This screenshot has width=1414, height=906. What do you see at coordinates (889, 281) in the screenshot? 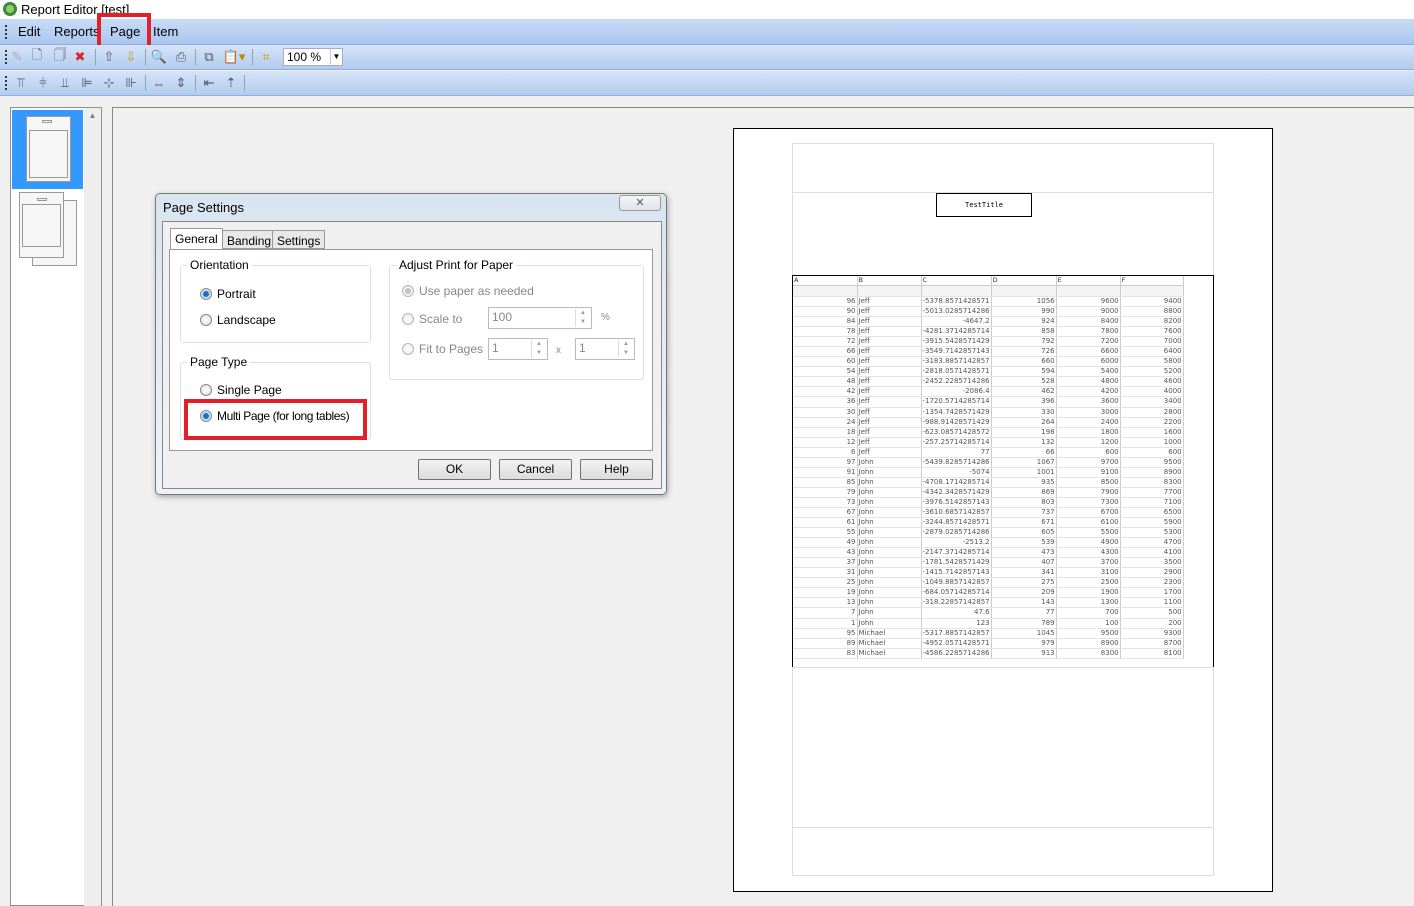
I see `column-header: B` at bounding box center [889, 281].